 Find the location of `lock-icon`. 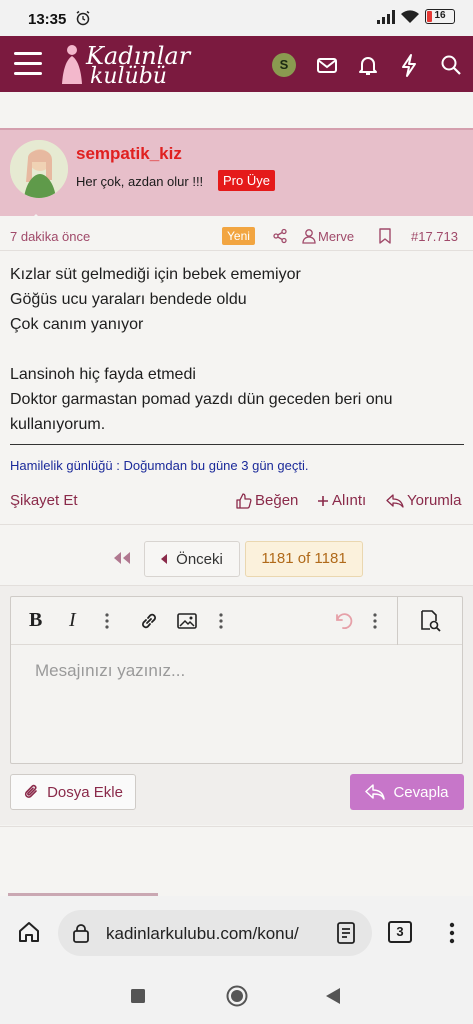

lock-icon is located at coordinates (81, 933).